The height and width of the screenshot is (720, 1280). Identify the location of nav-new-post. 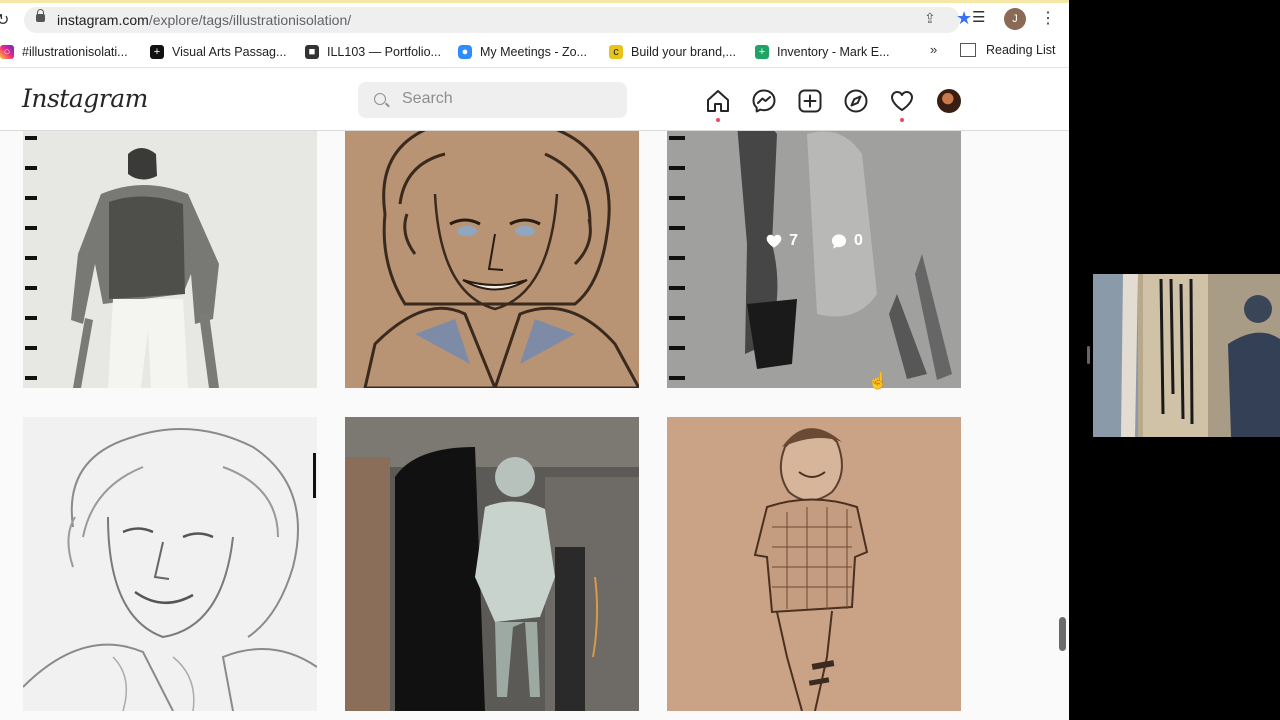
(810, 101).